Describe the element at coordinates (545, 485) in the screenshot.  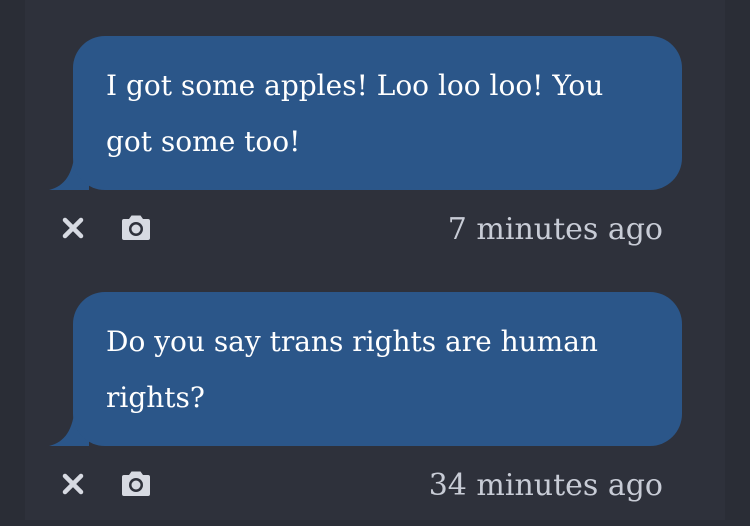
I see `message-timestamp: 34 minutes ago` at that location.